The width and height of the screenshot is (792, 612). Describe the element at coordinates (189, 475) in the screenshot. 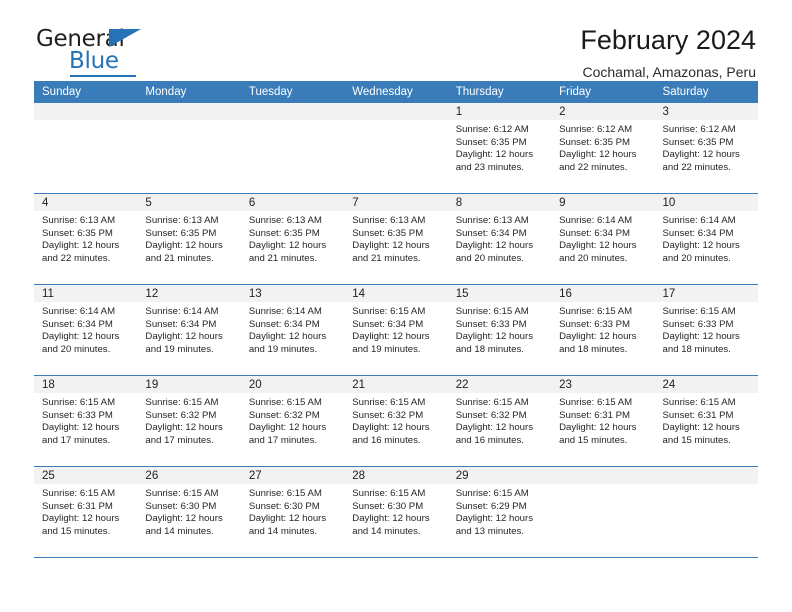

I see `day-number: 26` at that location.